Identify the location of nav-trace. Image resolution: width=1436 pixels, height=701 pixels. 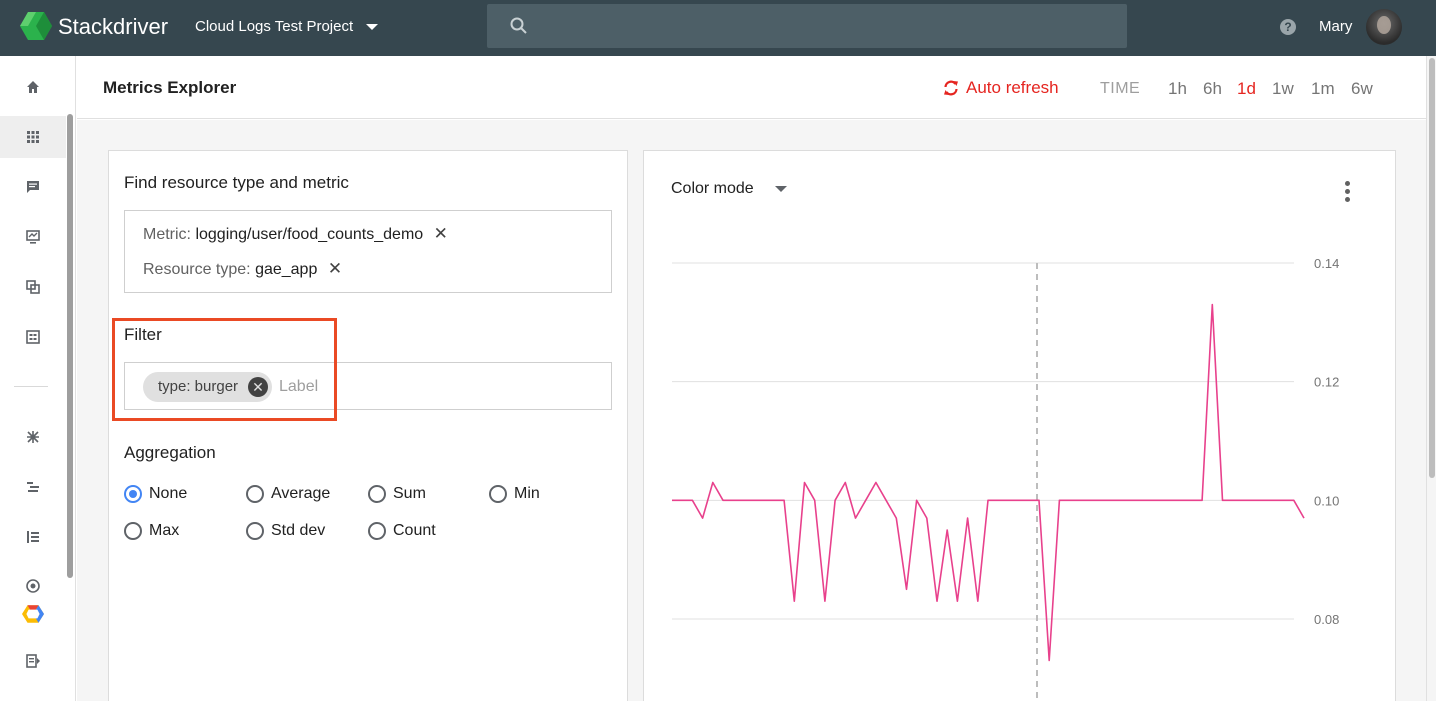
(33, 487).